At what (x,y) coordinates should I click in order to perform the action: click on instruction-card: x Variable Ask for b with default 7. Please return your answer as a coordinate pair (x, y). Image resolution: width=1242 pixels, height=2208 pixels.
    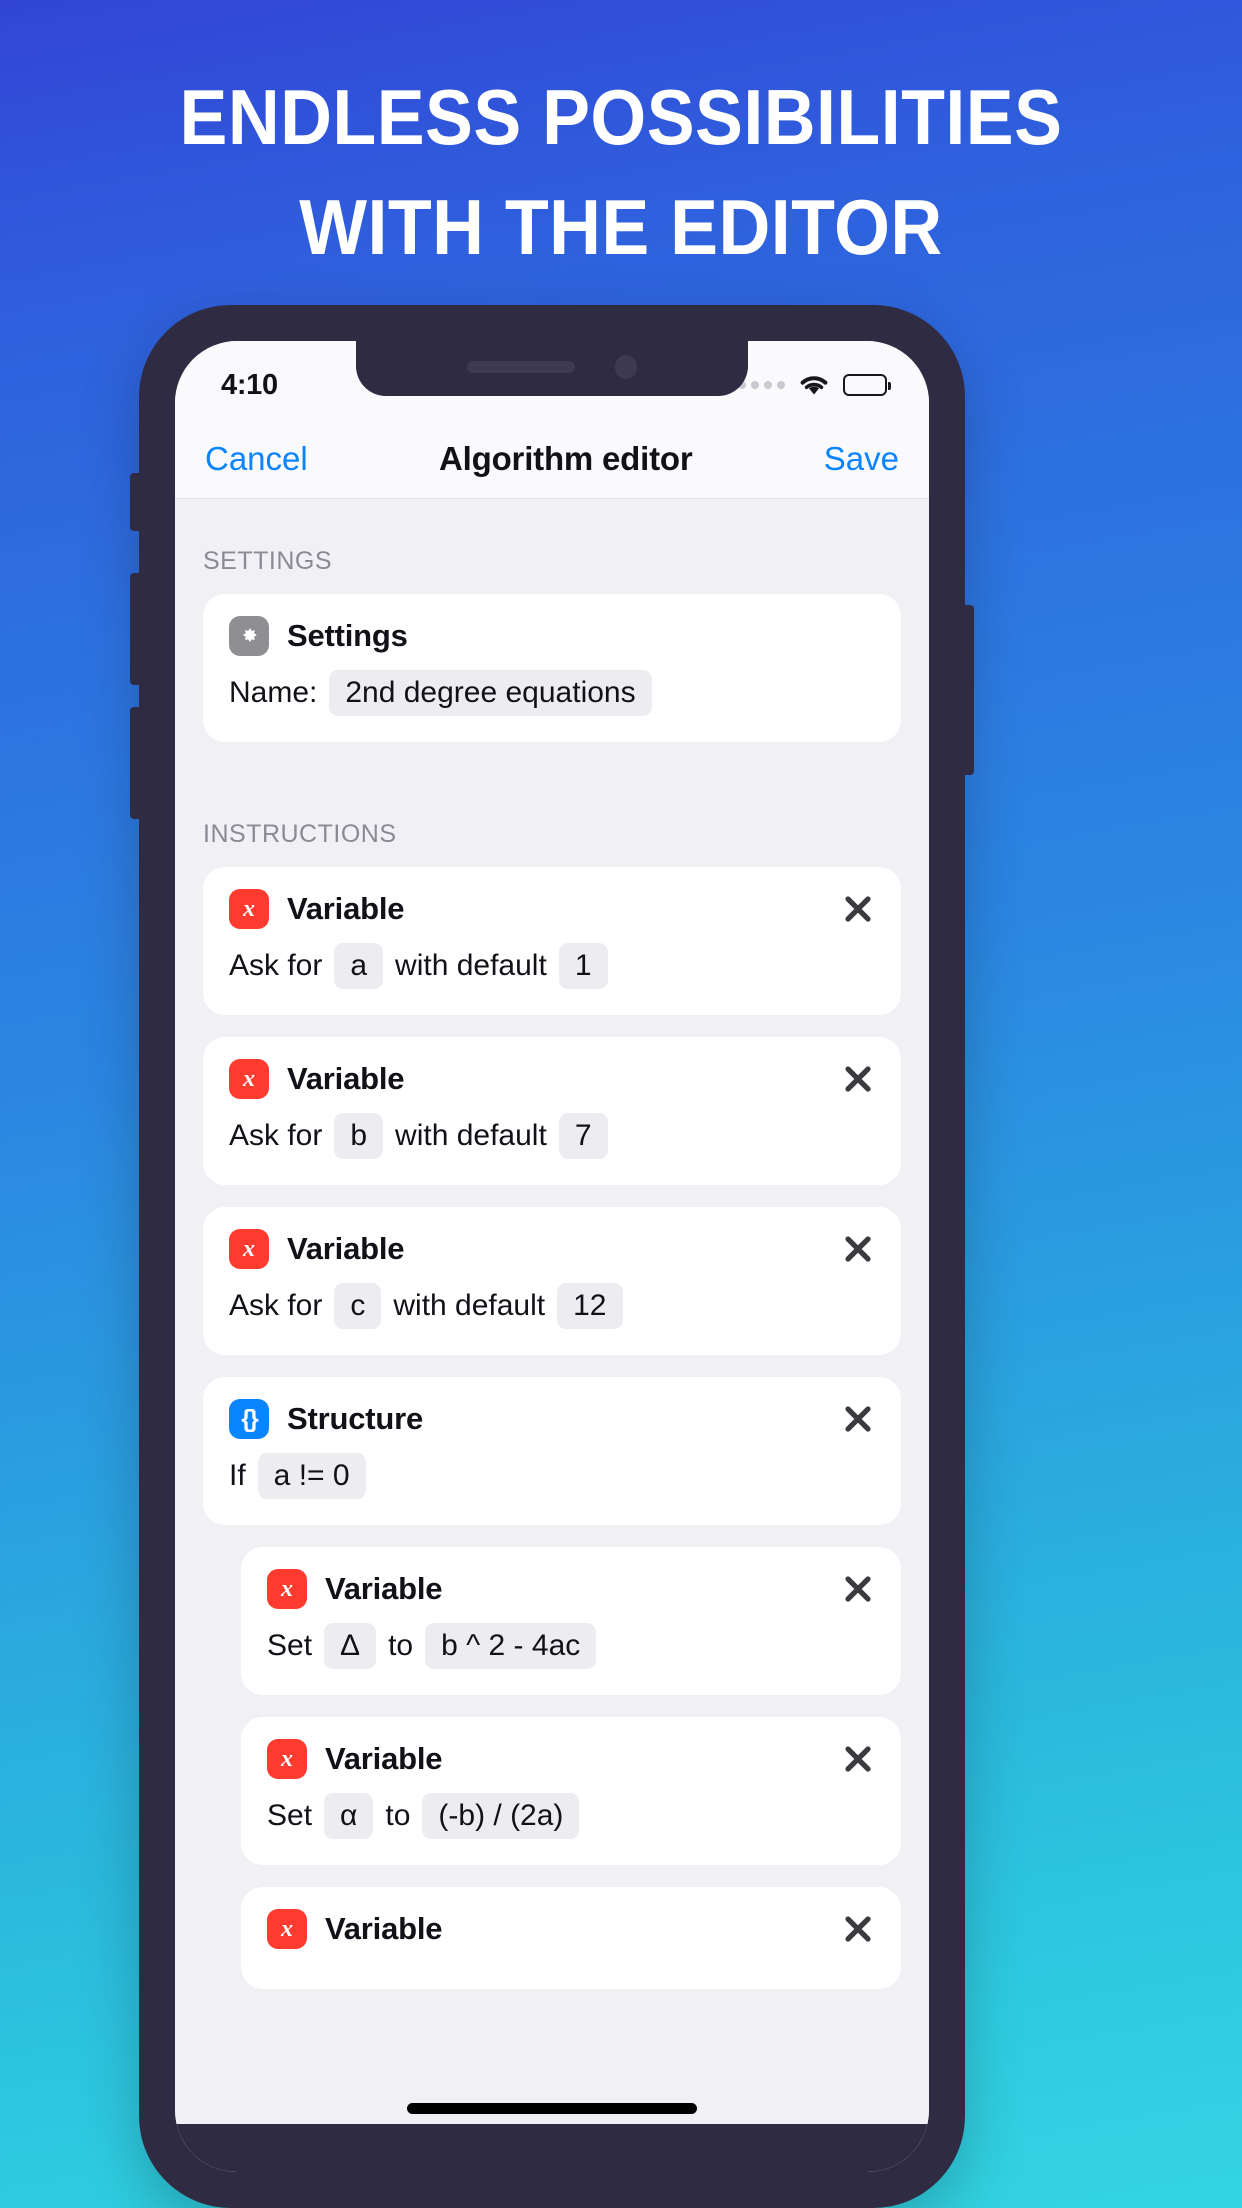
    Looking at the image, I should click on (552, 1111).